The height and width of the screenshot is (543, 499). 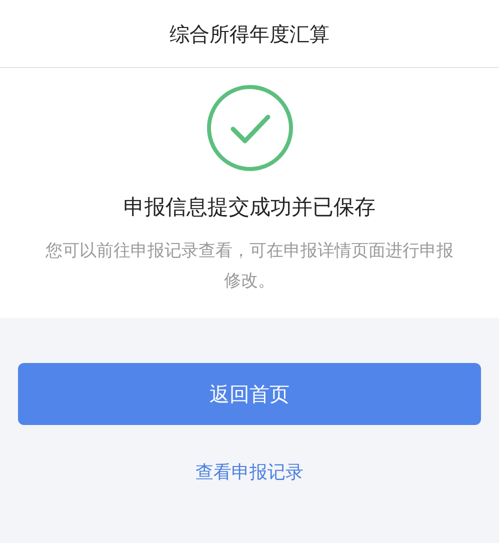 What do you see at coordinates (250, 472) in the screenshot?
I see `records-link: 查看申报记录` at bounding box center [250, 472].